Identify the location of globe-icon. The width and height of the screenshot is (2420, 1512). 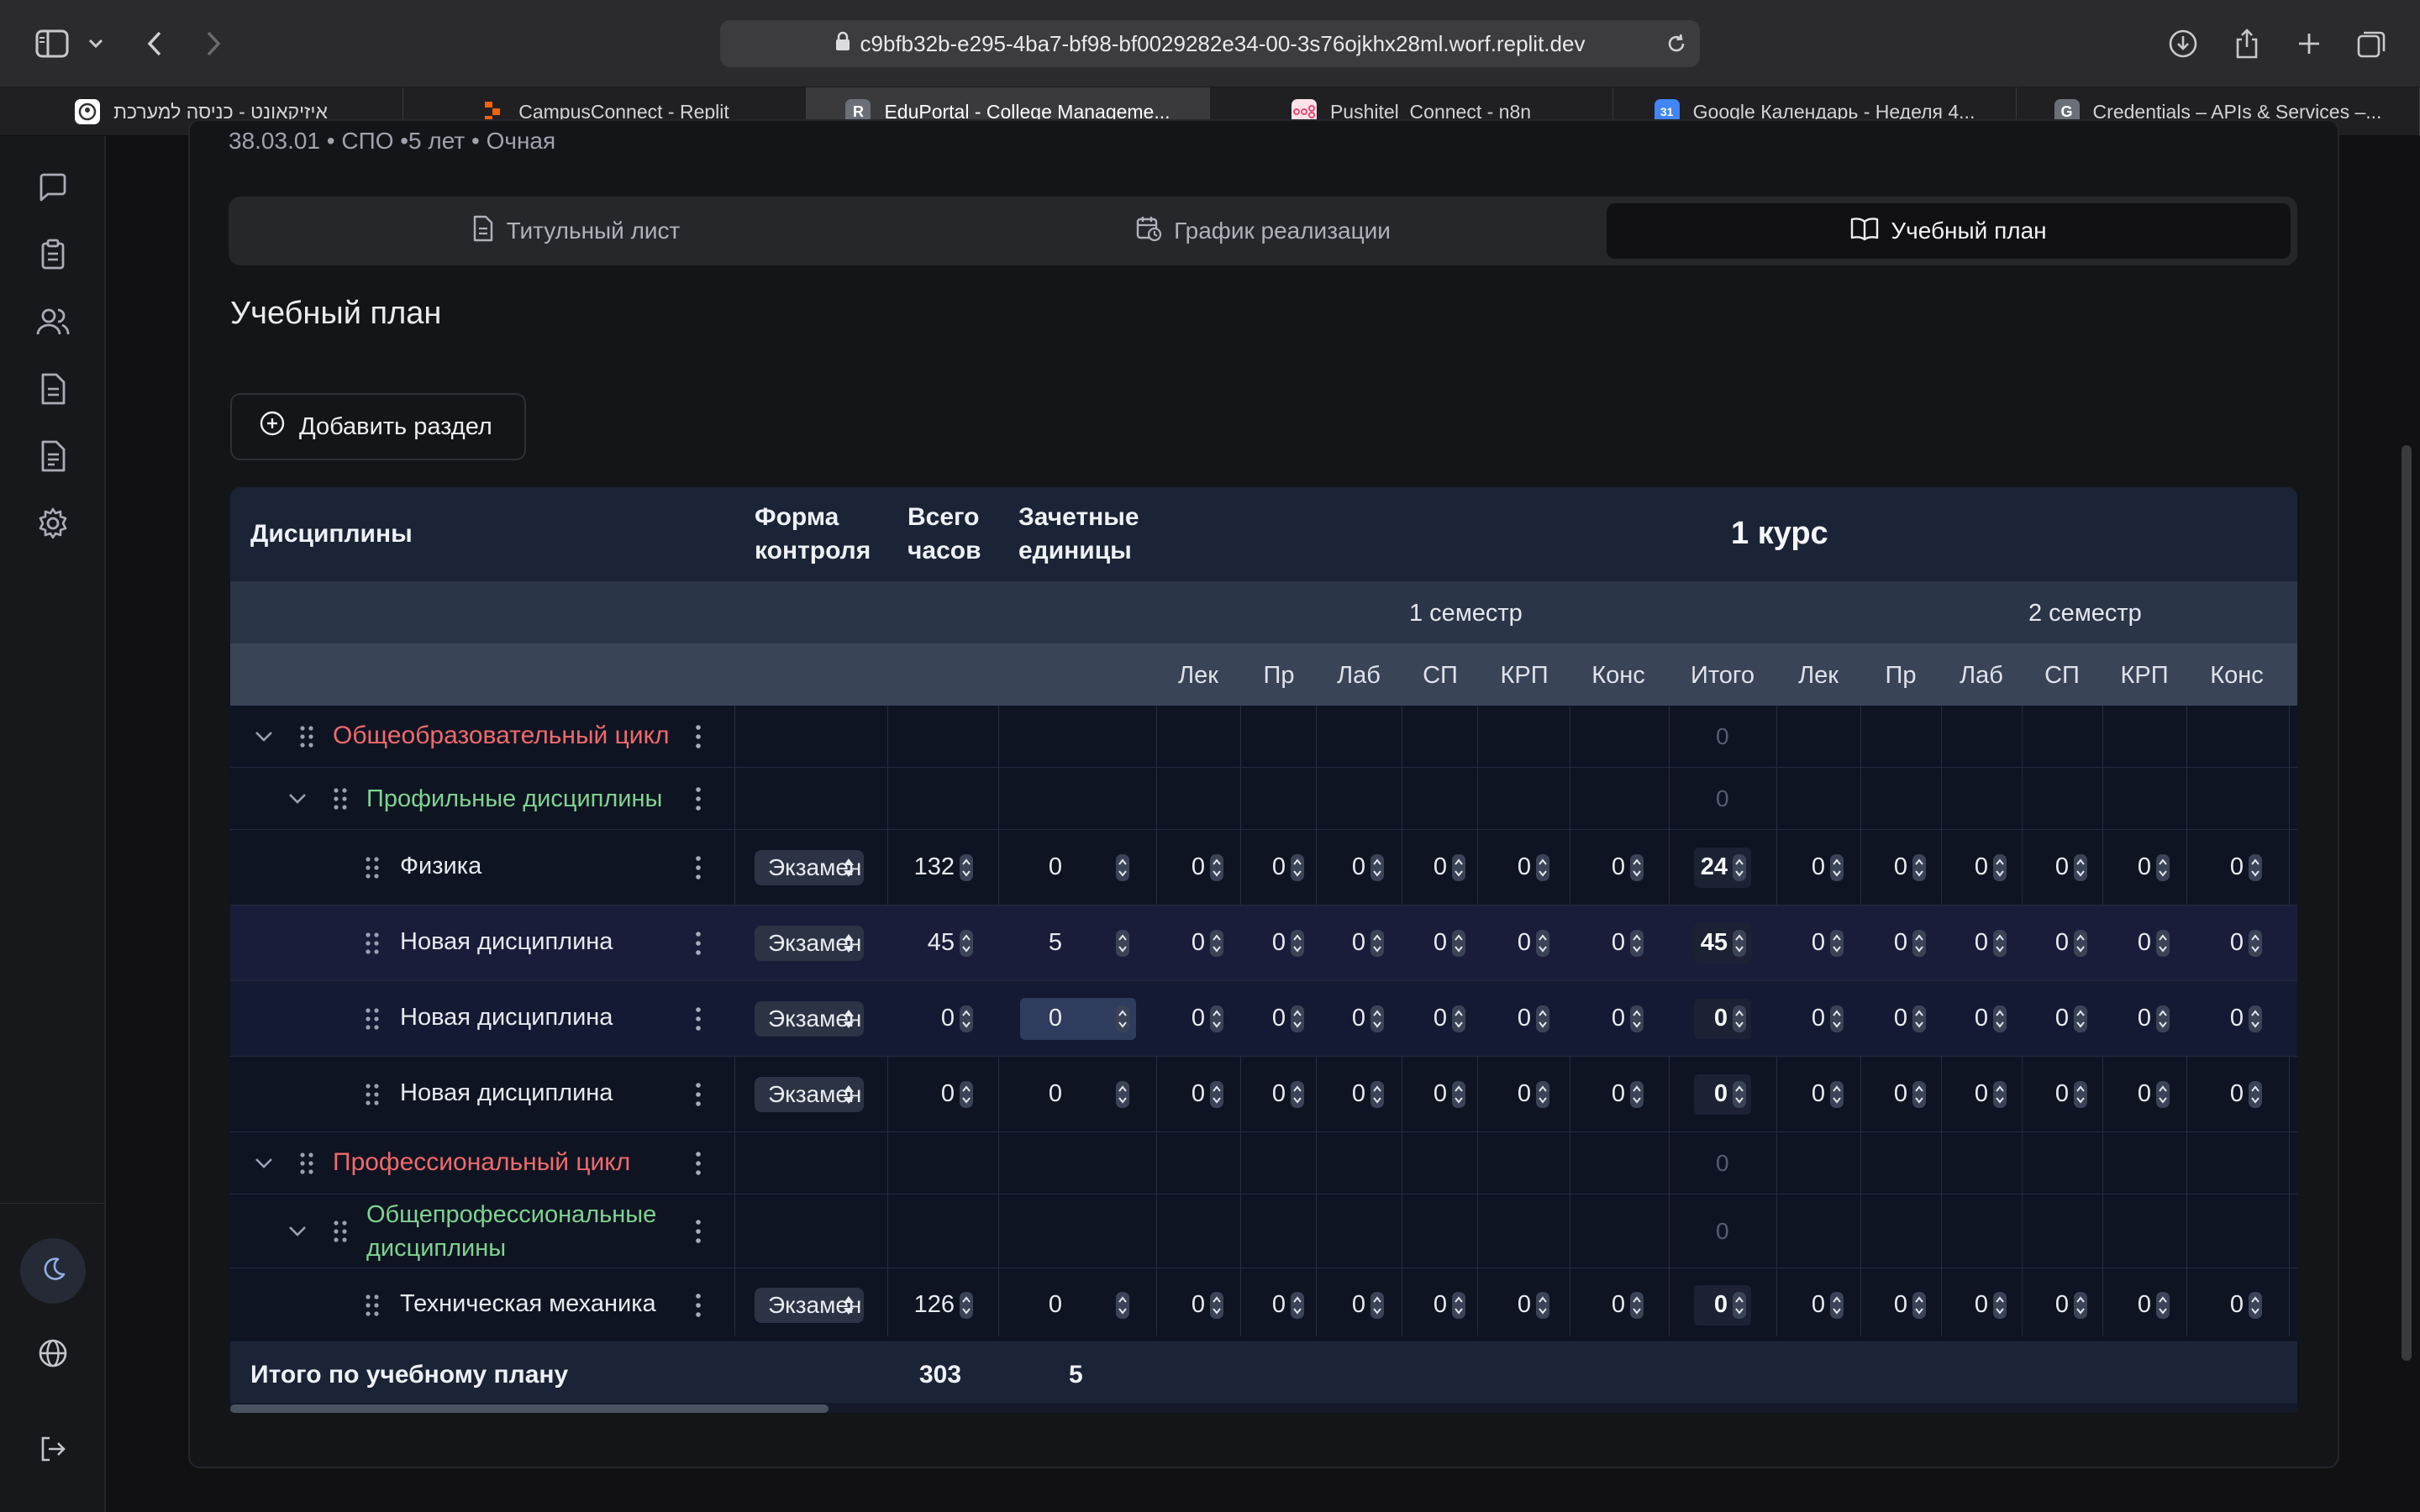
(53, 1353).